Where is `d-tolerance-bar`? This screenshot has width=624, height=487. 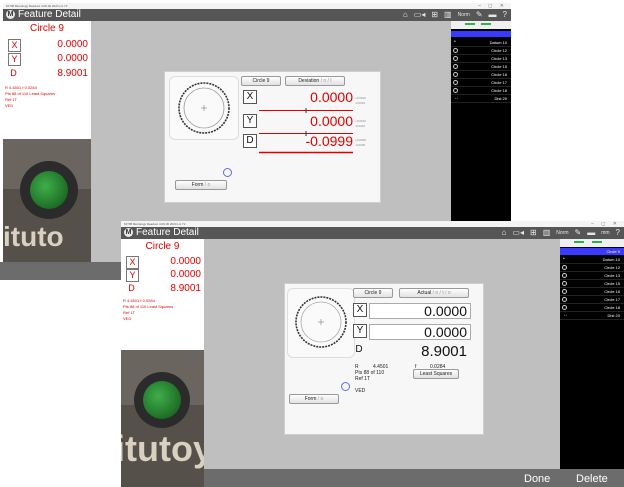 d-tolerance-bar is located at coordinates (306, 152).